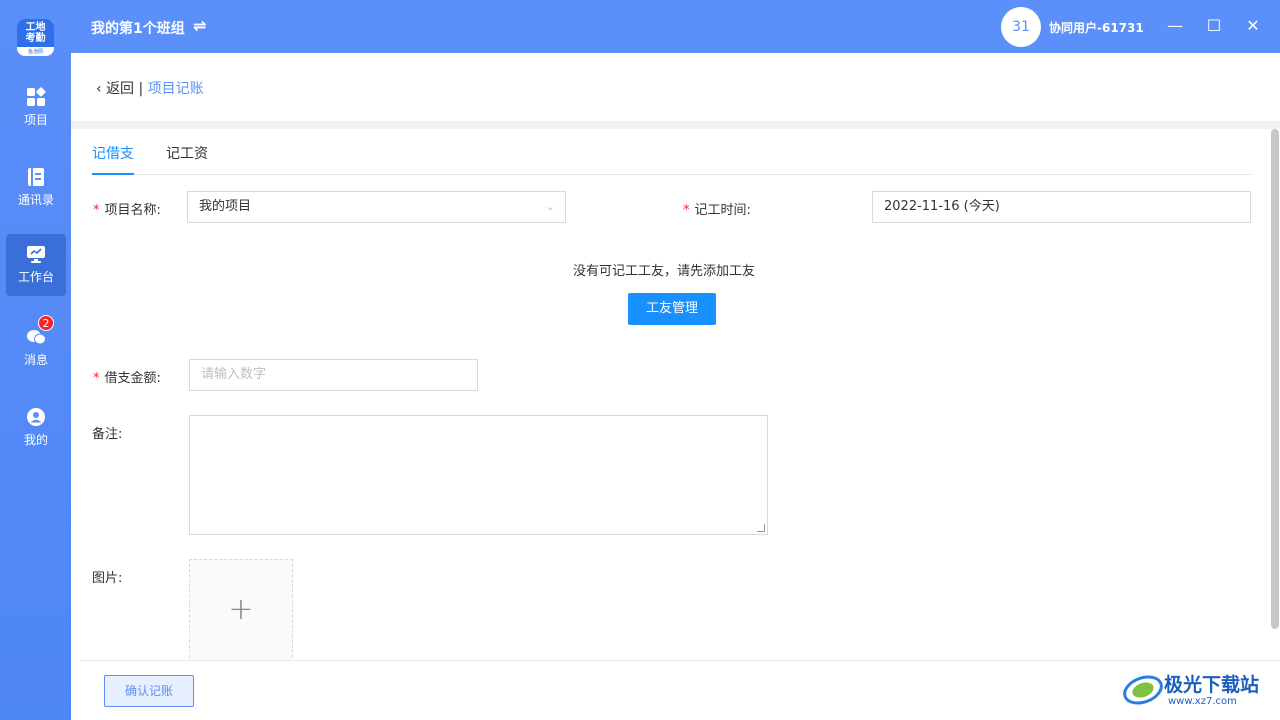  What do you see at coordinates (376, 207) in the screenshot?
I see `project-select: 我的项目 ⌄` at bounding box center [376, 207].